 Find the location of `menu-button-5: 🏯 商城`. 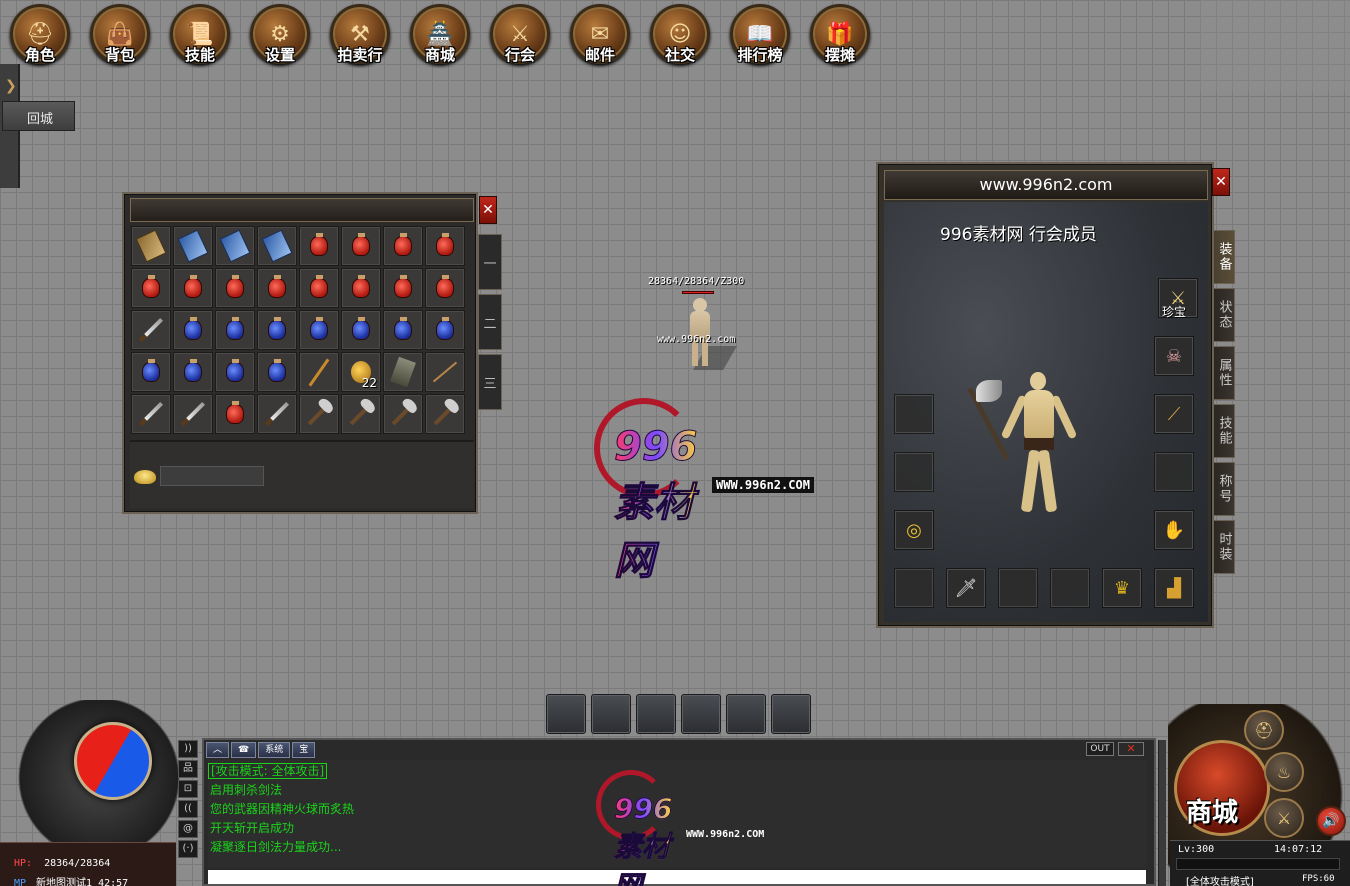

menu-button-5: 🏯 商城 is located at coordinates (440, 37).